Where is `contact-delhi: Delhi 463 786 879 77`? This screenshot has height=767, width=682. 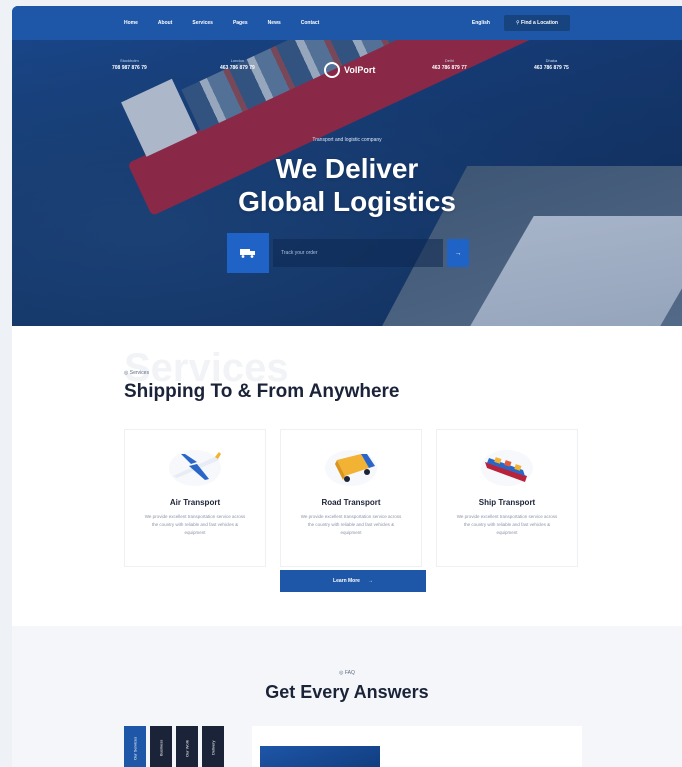 contact-delhi: Delhi 463 786 879 77 is located at coordinates (449, 64).